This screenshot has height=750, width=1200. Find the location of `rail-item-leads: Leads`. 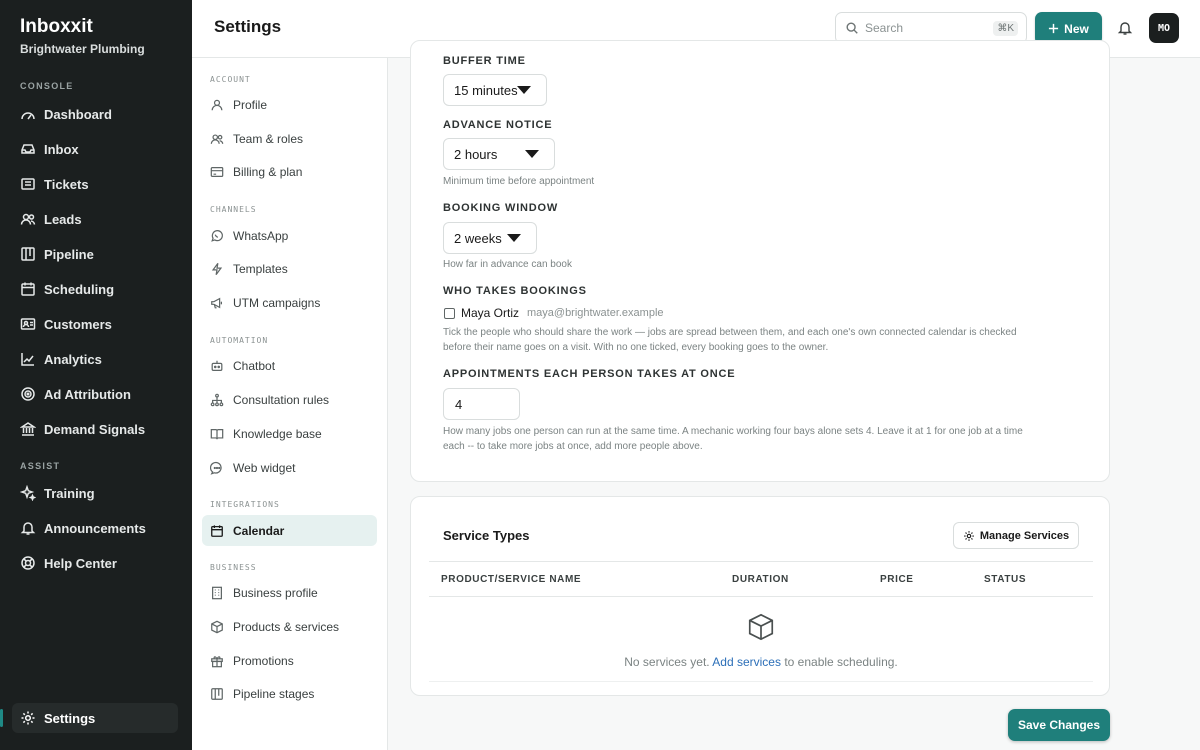

rail-item-leads: Leads is located at coordinates (95, 219).